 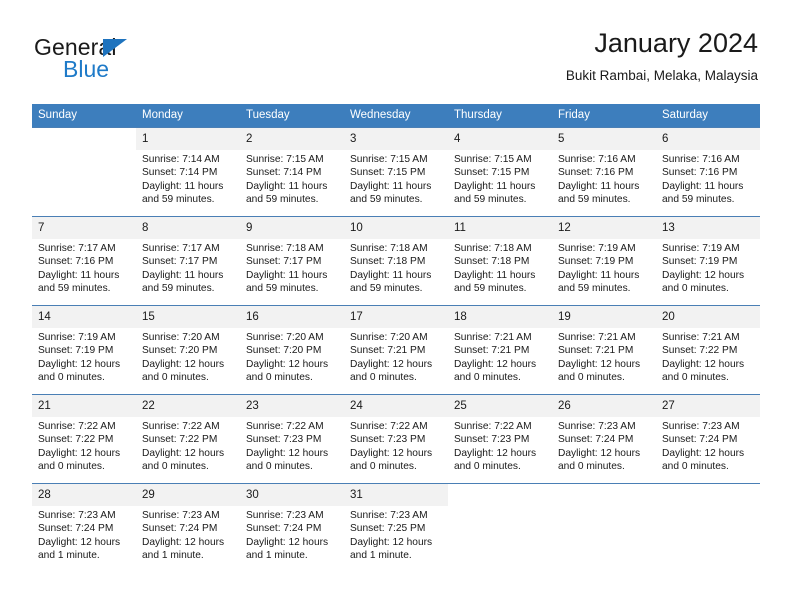 What do you see at coordinates (604, 228) in the screenshot?
I see `day-number: 12` at bounding box center [604, 228].